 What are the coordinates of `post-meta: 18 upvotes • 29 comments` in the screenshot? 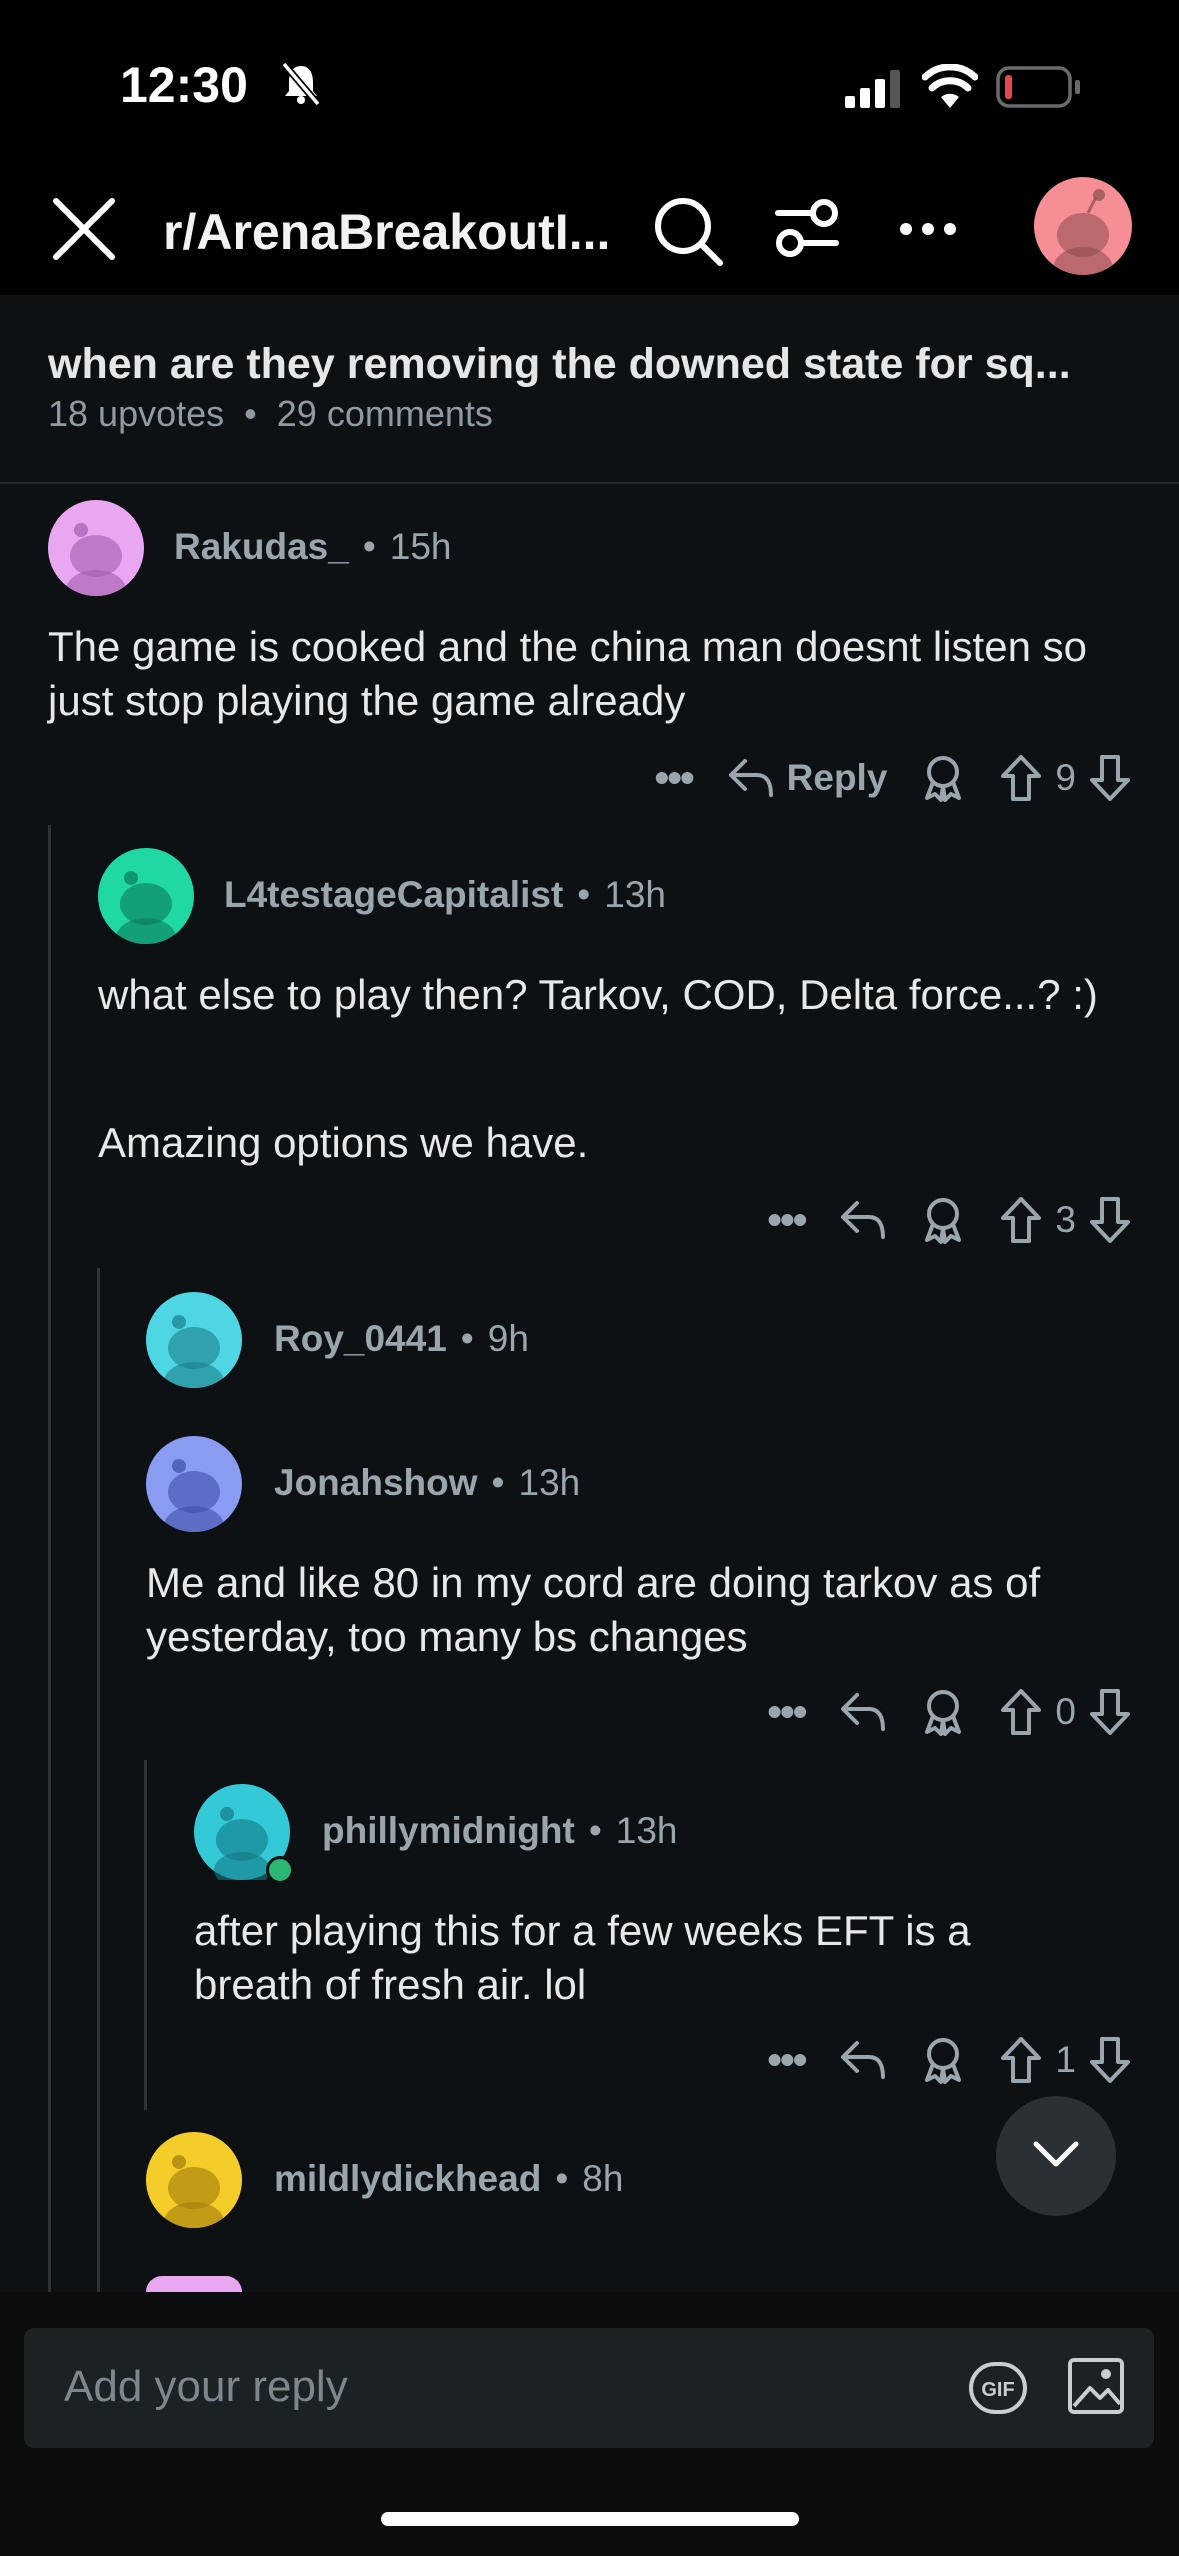 It's located at (270, 414).